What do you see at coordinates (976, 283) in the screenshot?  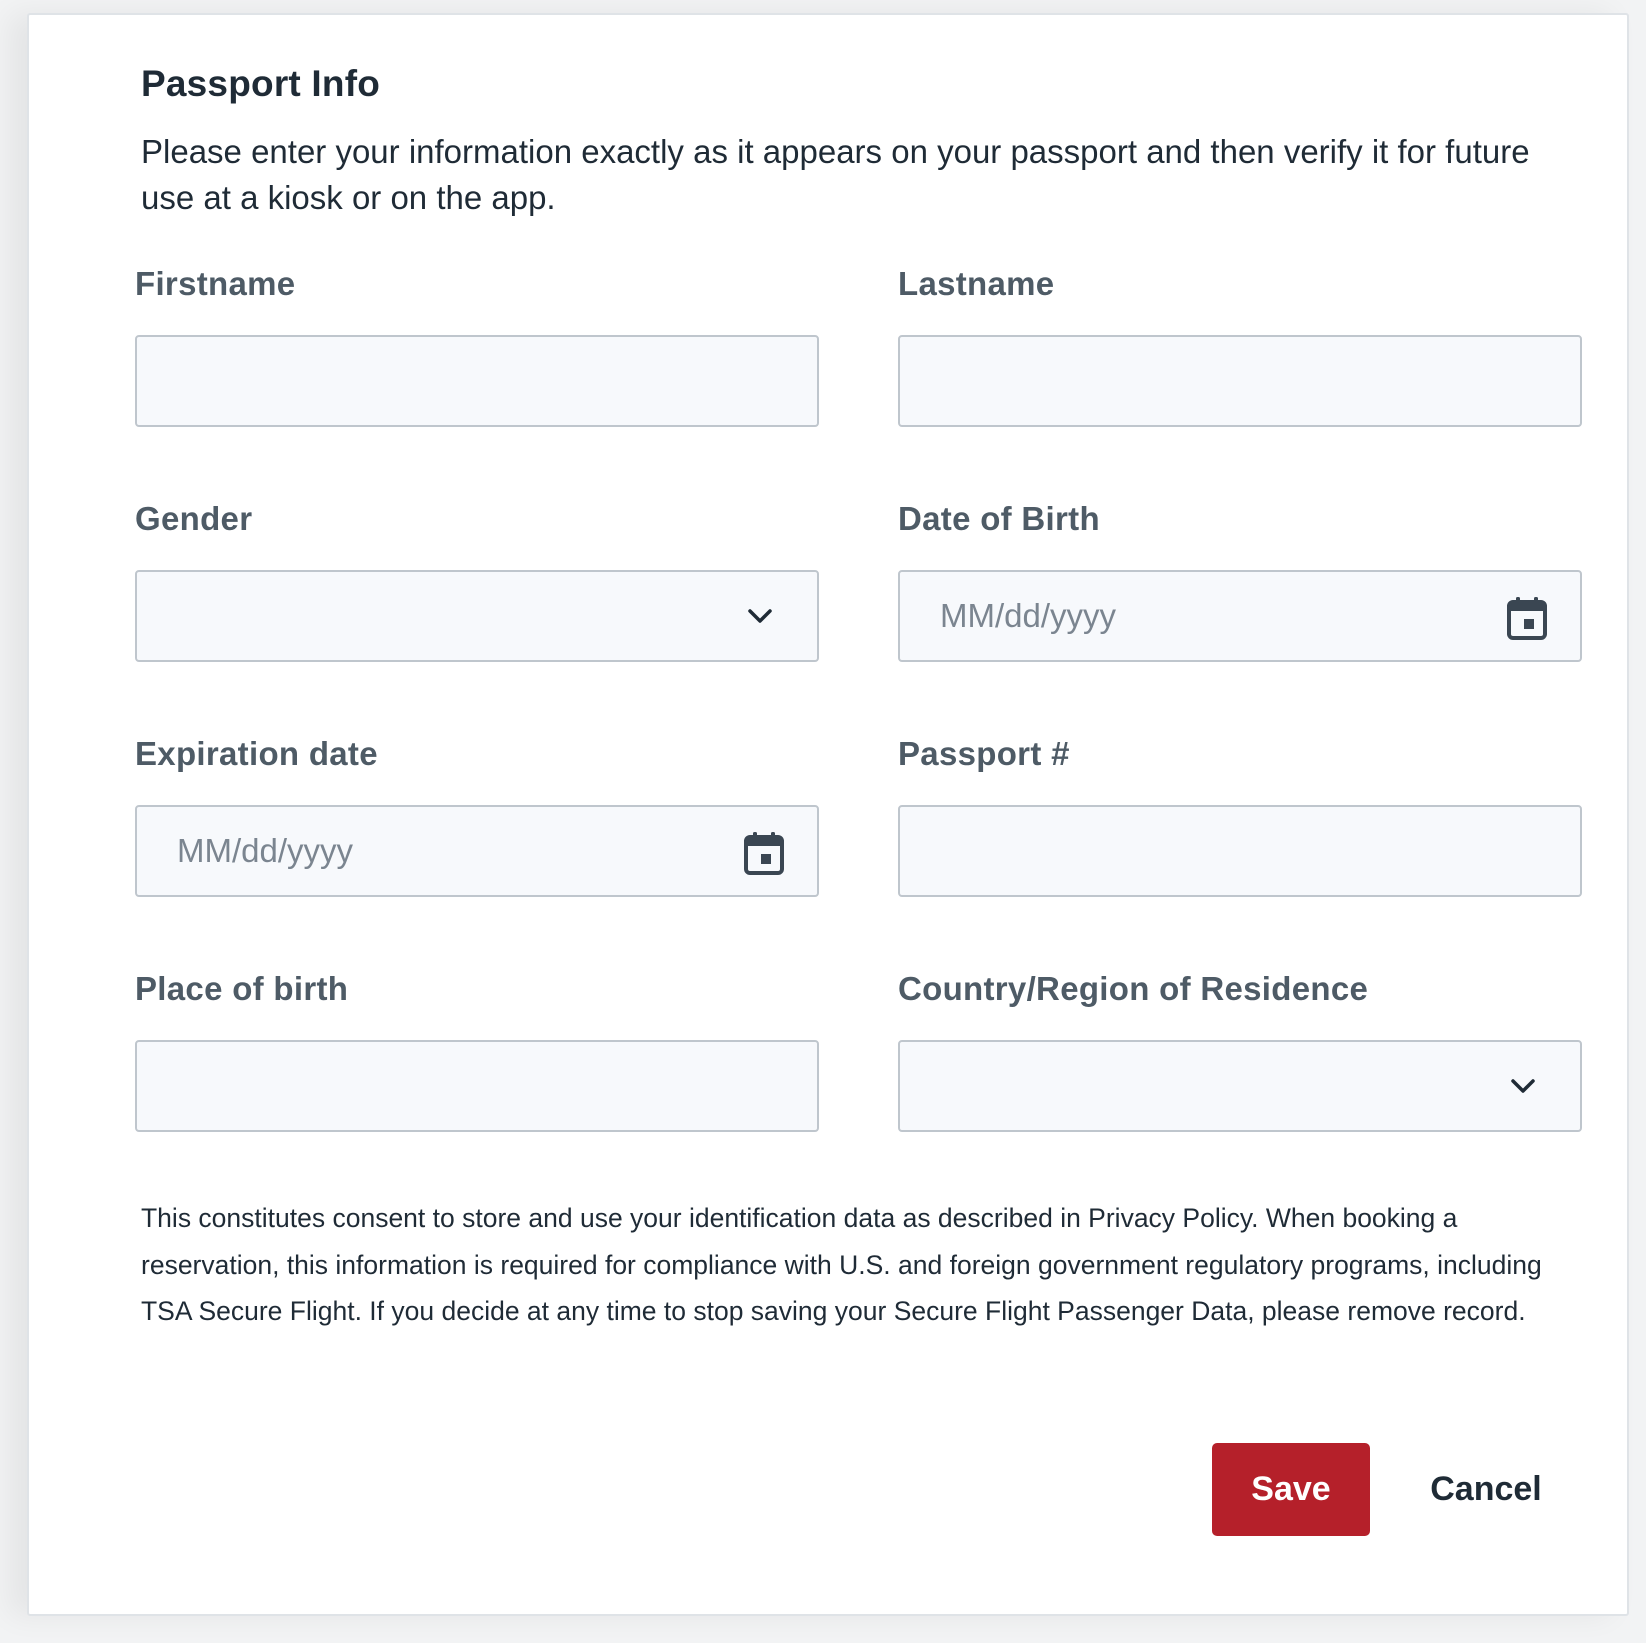 I see `lastname-label: Lastname` at bounding box center [976, 283].